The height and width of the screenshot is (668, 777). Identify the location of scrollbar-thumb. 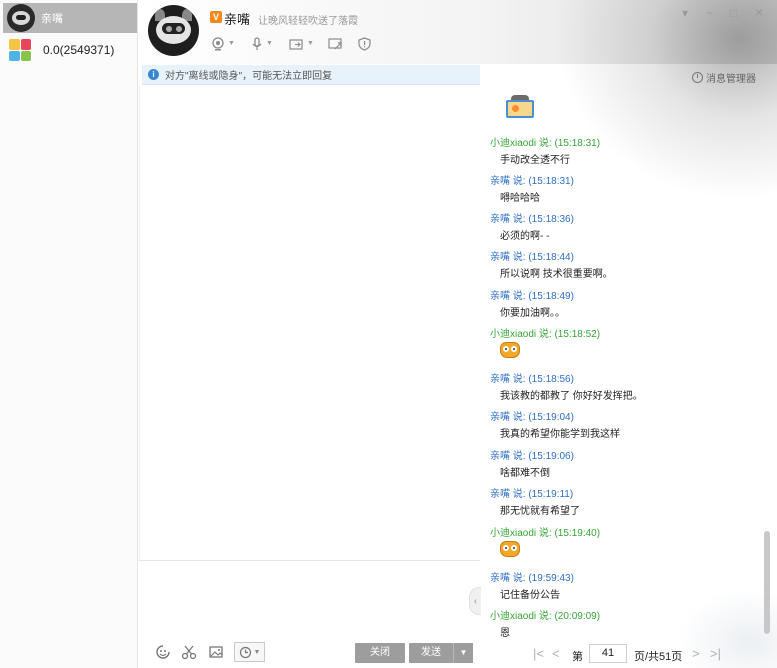
(767, 582).